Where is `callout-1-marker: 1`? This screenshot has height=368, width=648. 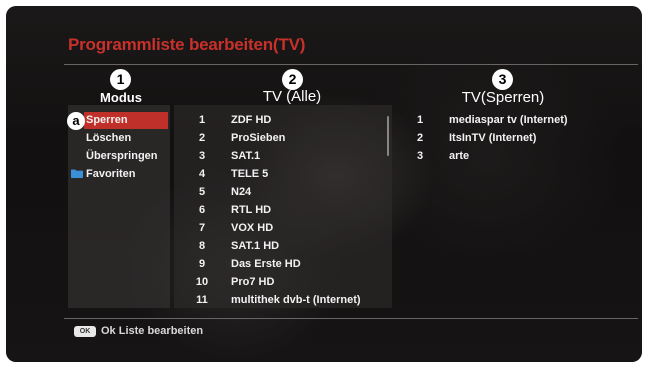 callout-1-marker: 1 is located at coordinates (120, 79).